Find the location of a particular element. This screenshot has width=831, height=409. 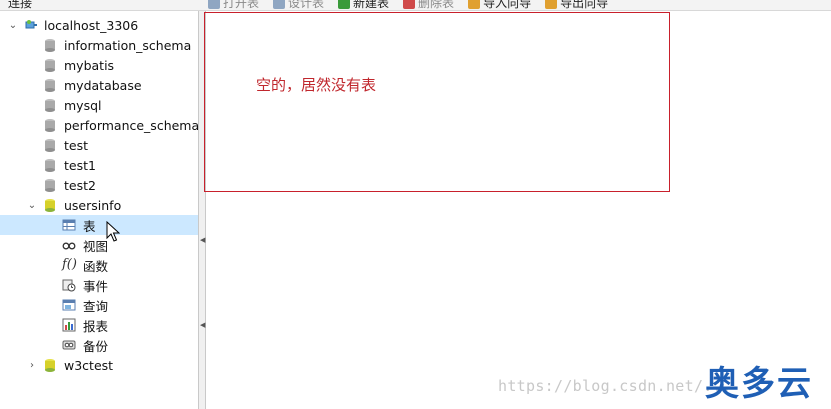

export-wizard-button: 导出向导 is located at coordinates (577, 5).